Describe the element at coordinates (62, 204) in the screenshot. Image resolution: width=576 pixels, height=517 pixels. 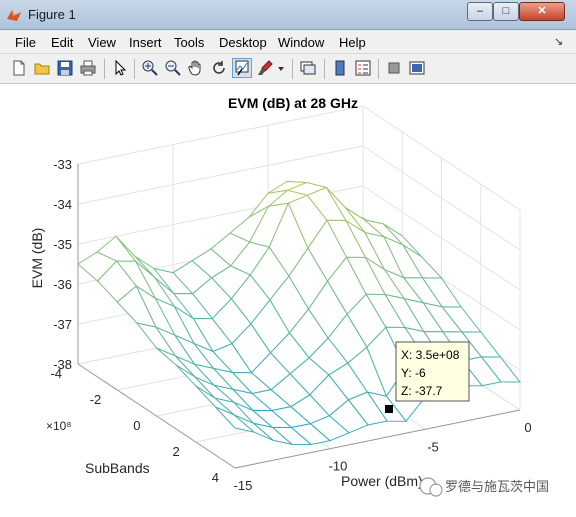
I see `z-tick-label: -34` at that location.